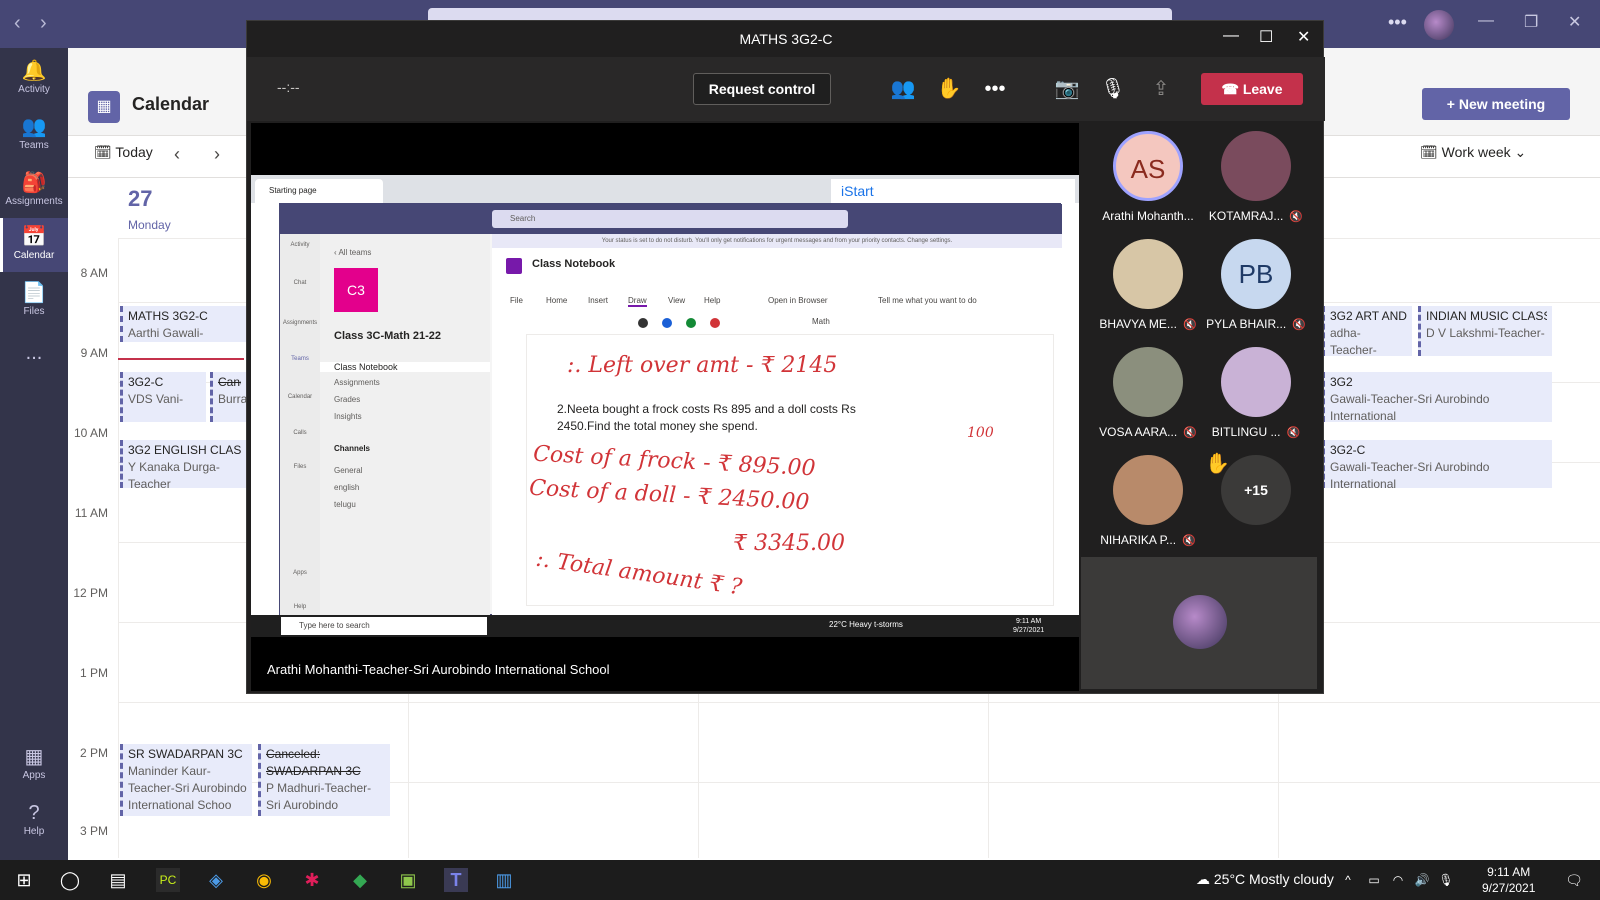 This screenshot has height=900, width=1600. I want to click on rail-apps: ▦ Apps, so click(34, 765).